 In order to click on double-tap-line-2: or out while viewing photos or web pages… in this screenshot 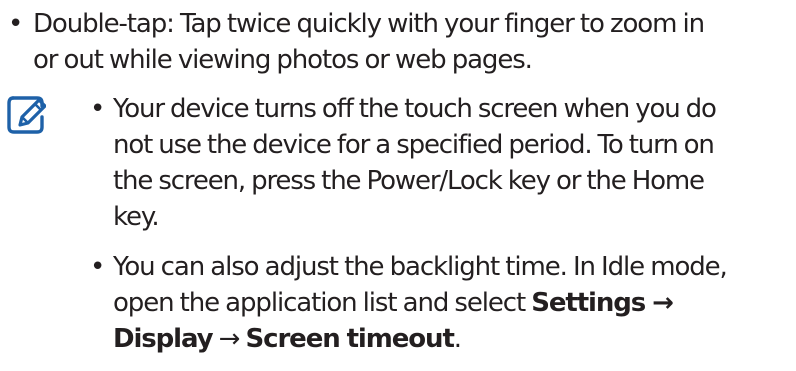, I will do `click(283, 60)`.